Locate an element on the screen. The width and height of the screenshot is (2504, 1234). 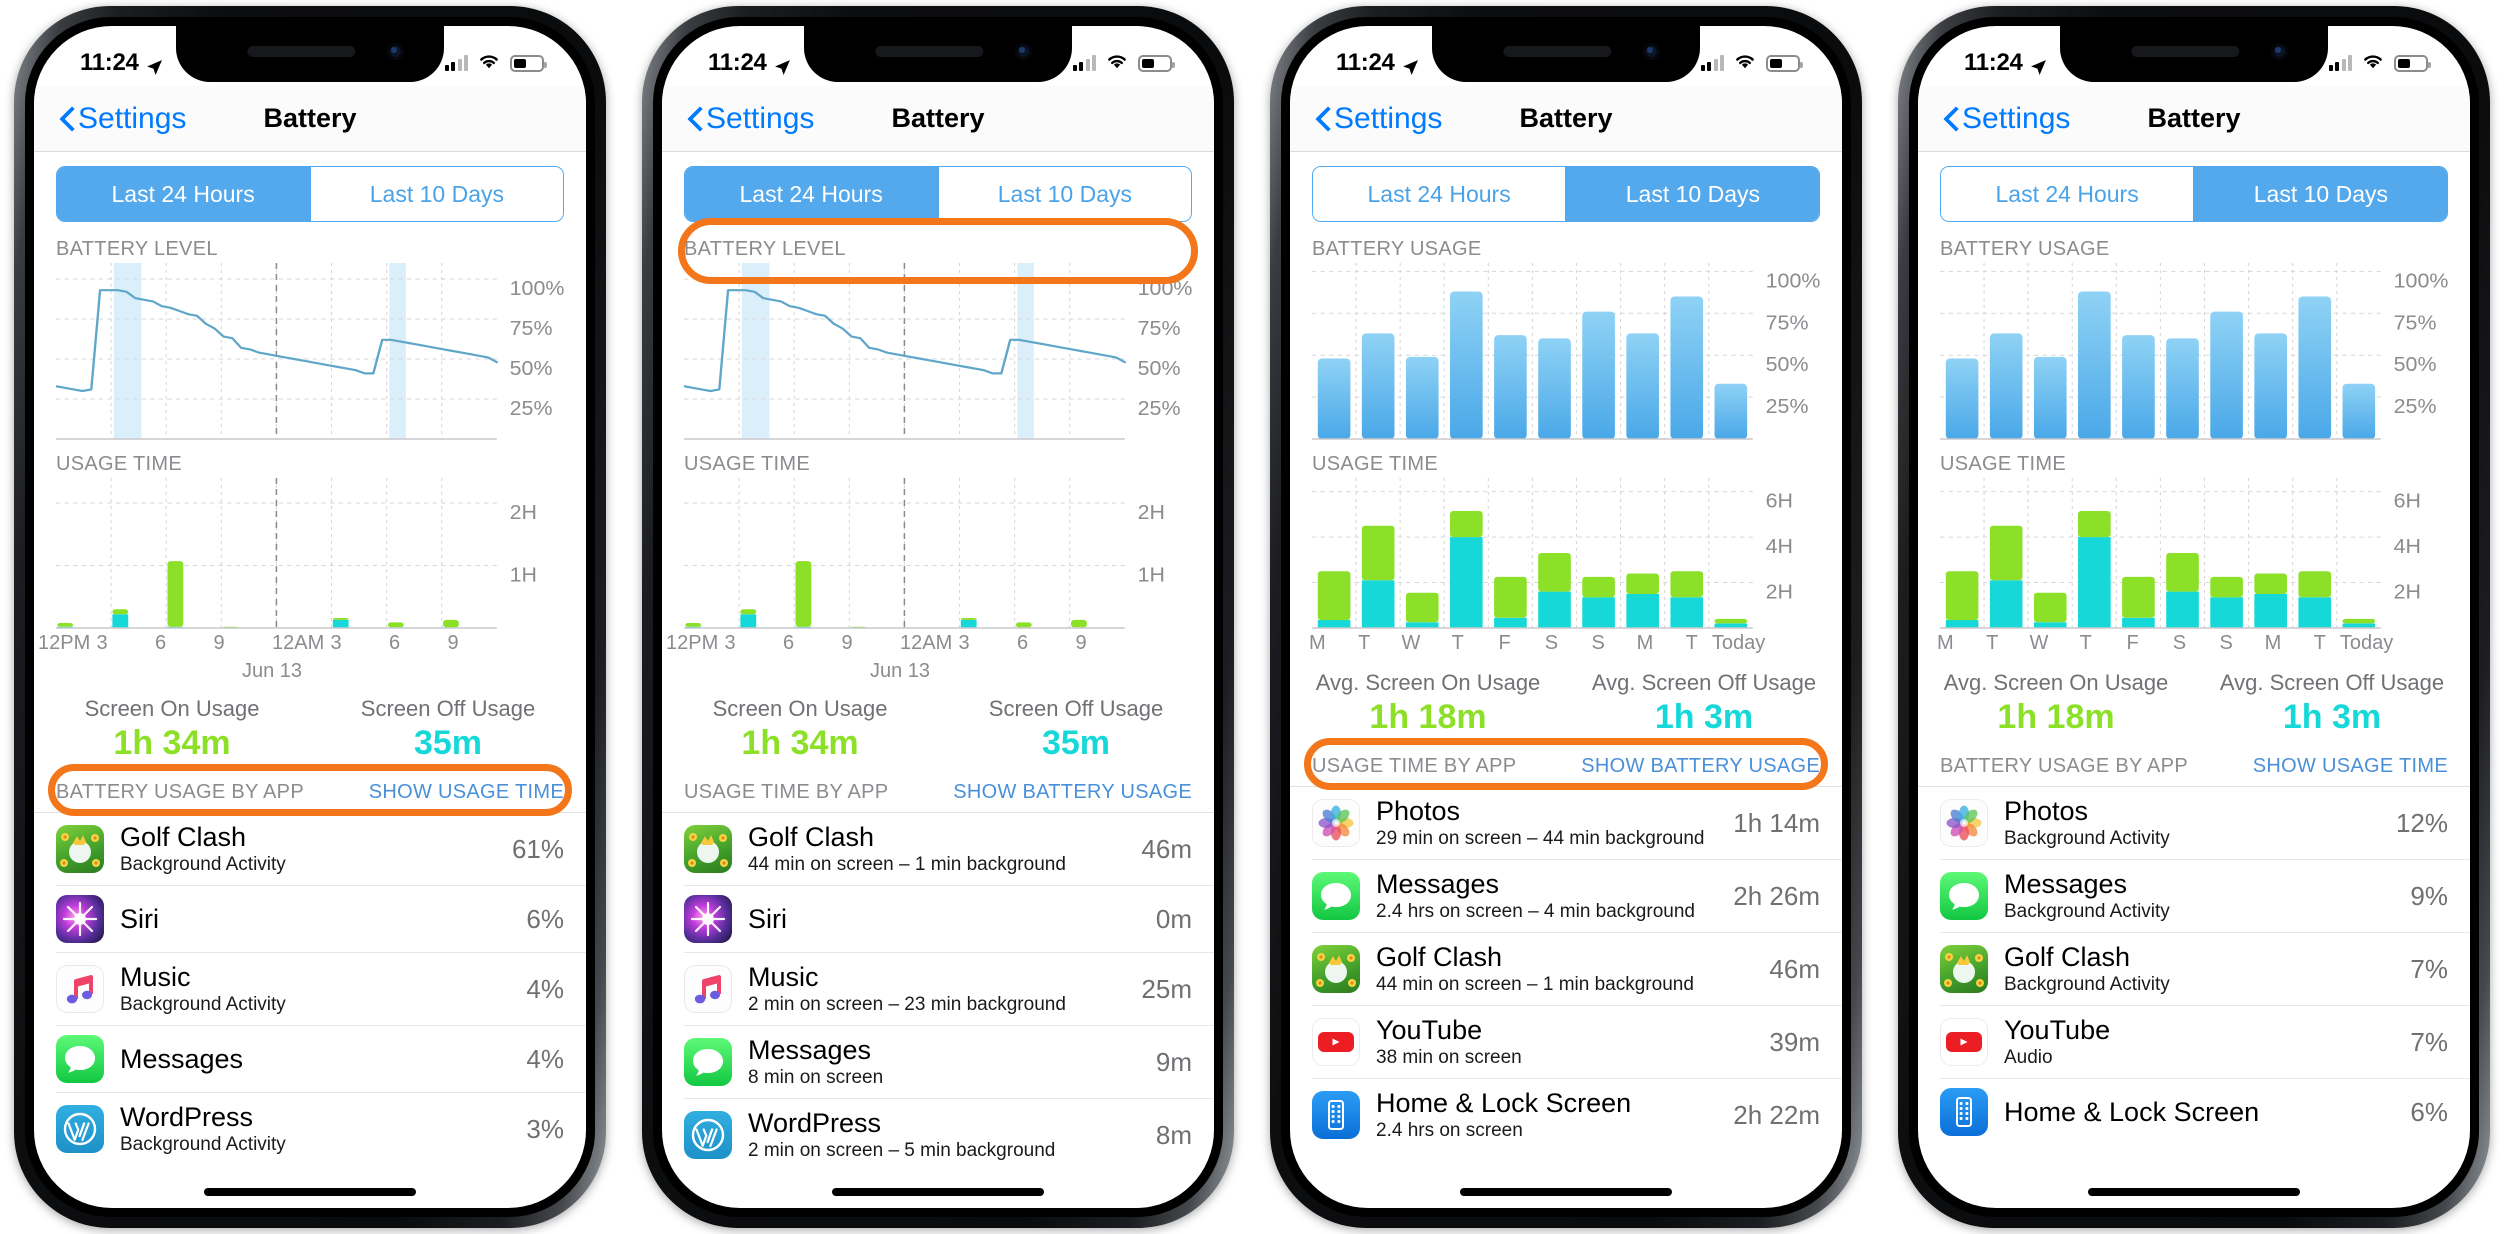
app-usage-value: 0m is located at coordinates (1173, 918).